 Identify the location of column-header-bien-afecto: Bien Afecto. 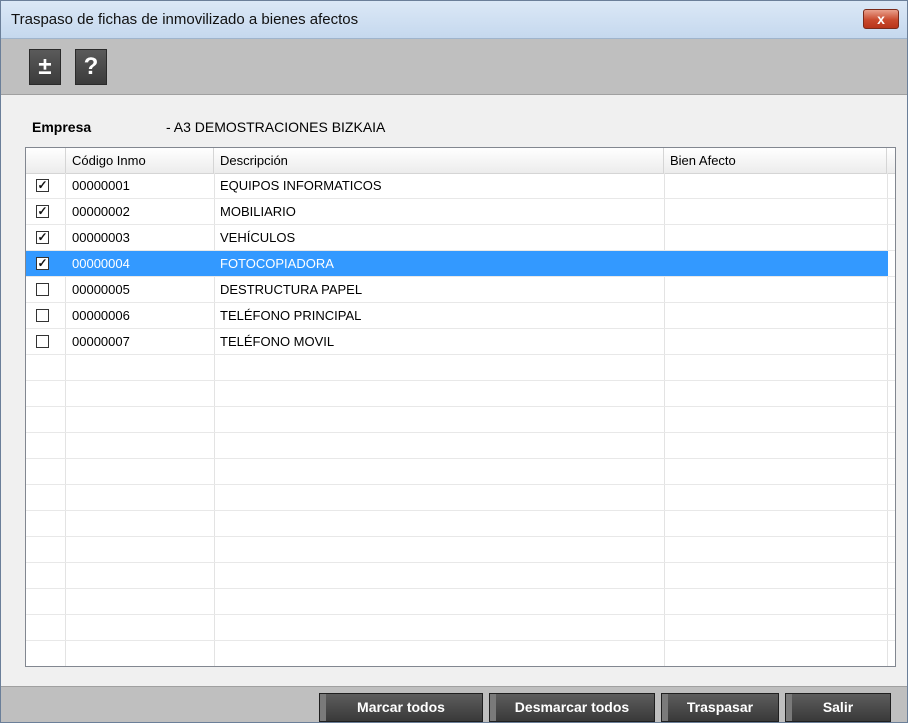
(775, 160).